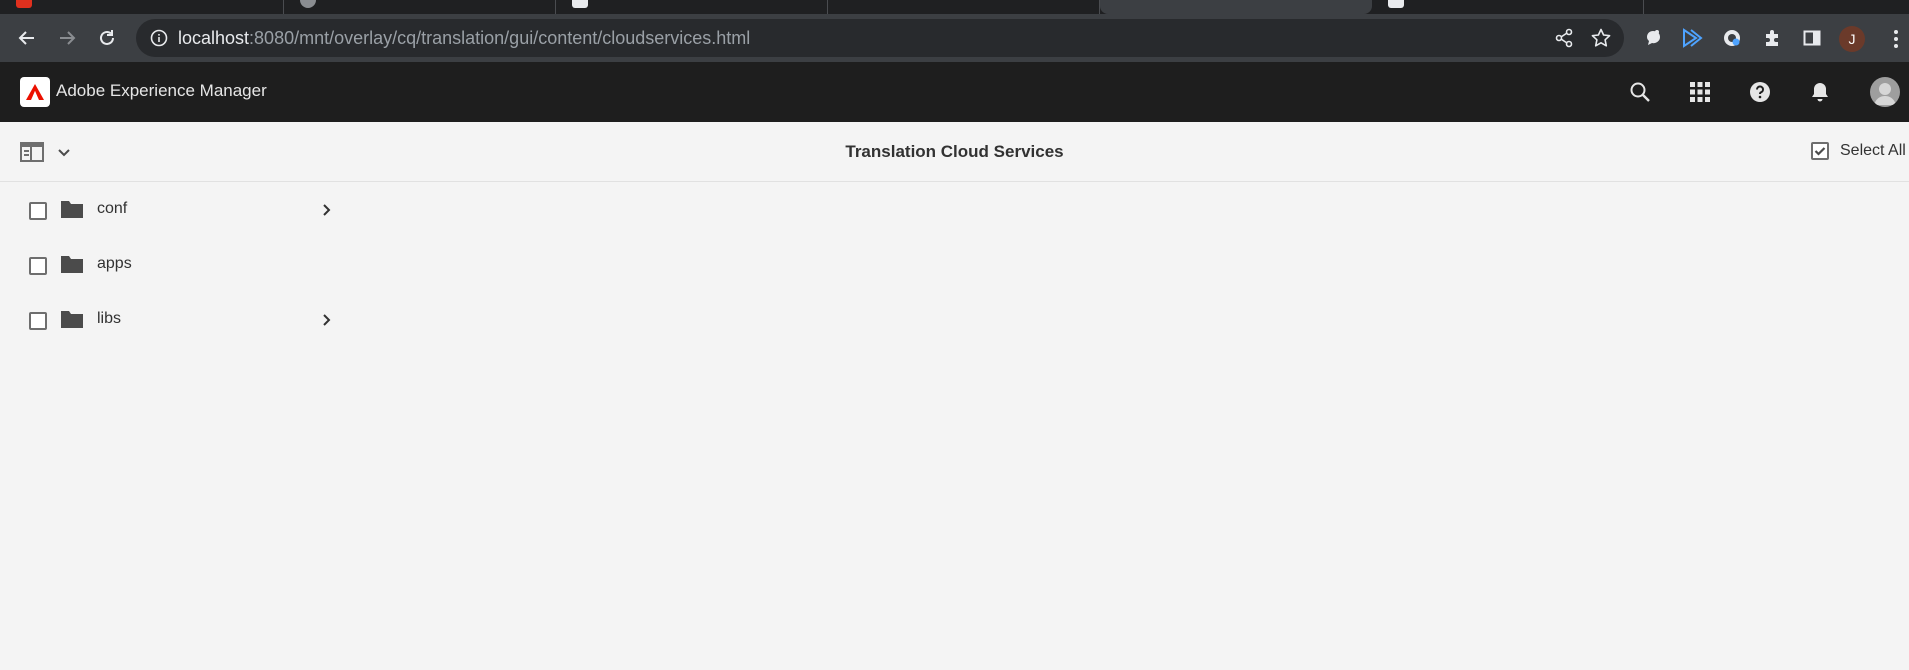  Describe the element at coordinates (172, 265) in the screenshot. I see `list-item: apps` at that location.